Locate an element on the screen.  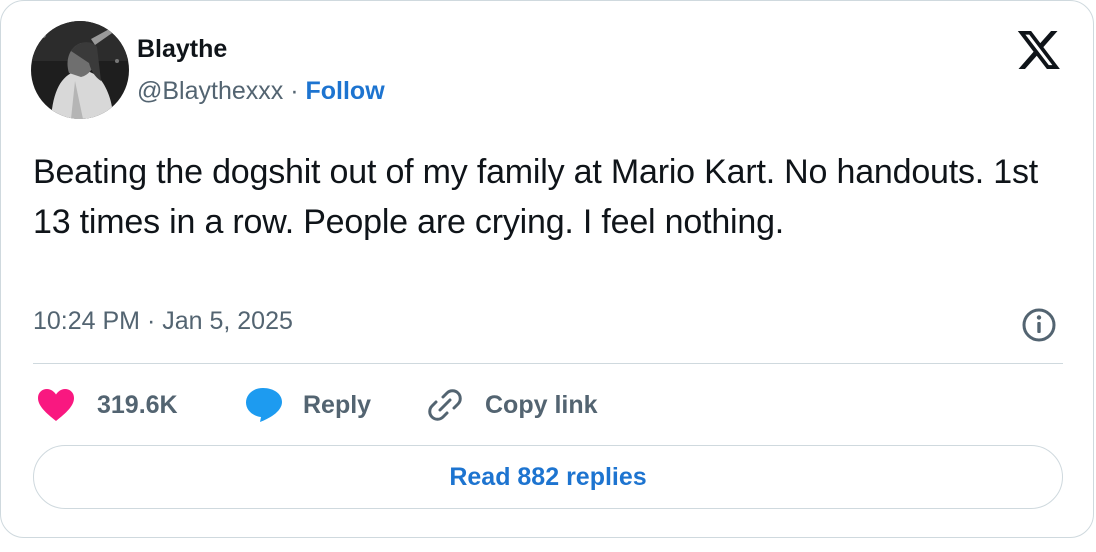
avatar-image is located at coordinates (80, 70).